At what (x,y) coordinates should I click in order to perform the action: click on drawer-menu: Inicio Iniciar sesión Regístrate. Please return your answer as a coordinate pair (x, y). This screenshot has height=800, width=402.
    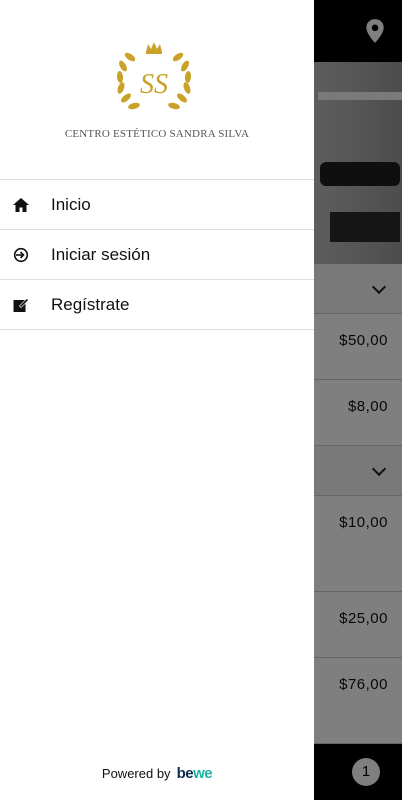
    Looking at the image, I should click on (157, 255).